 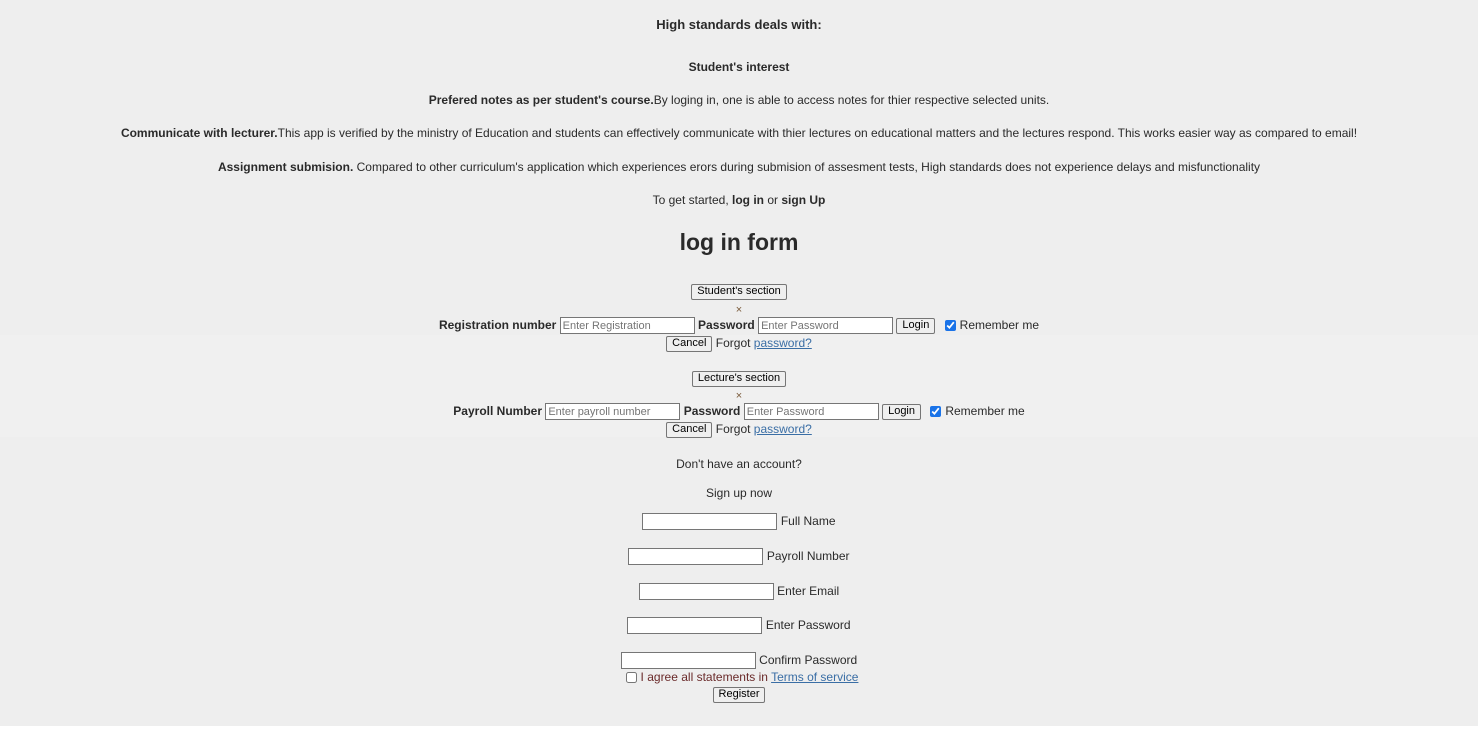 What do you see at coordinates (783, 429) in the screenshot?
I see `lecturer-forgot-password-link: password?` at bounding box center [783, 429].